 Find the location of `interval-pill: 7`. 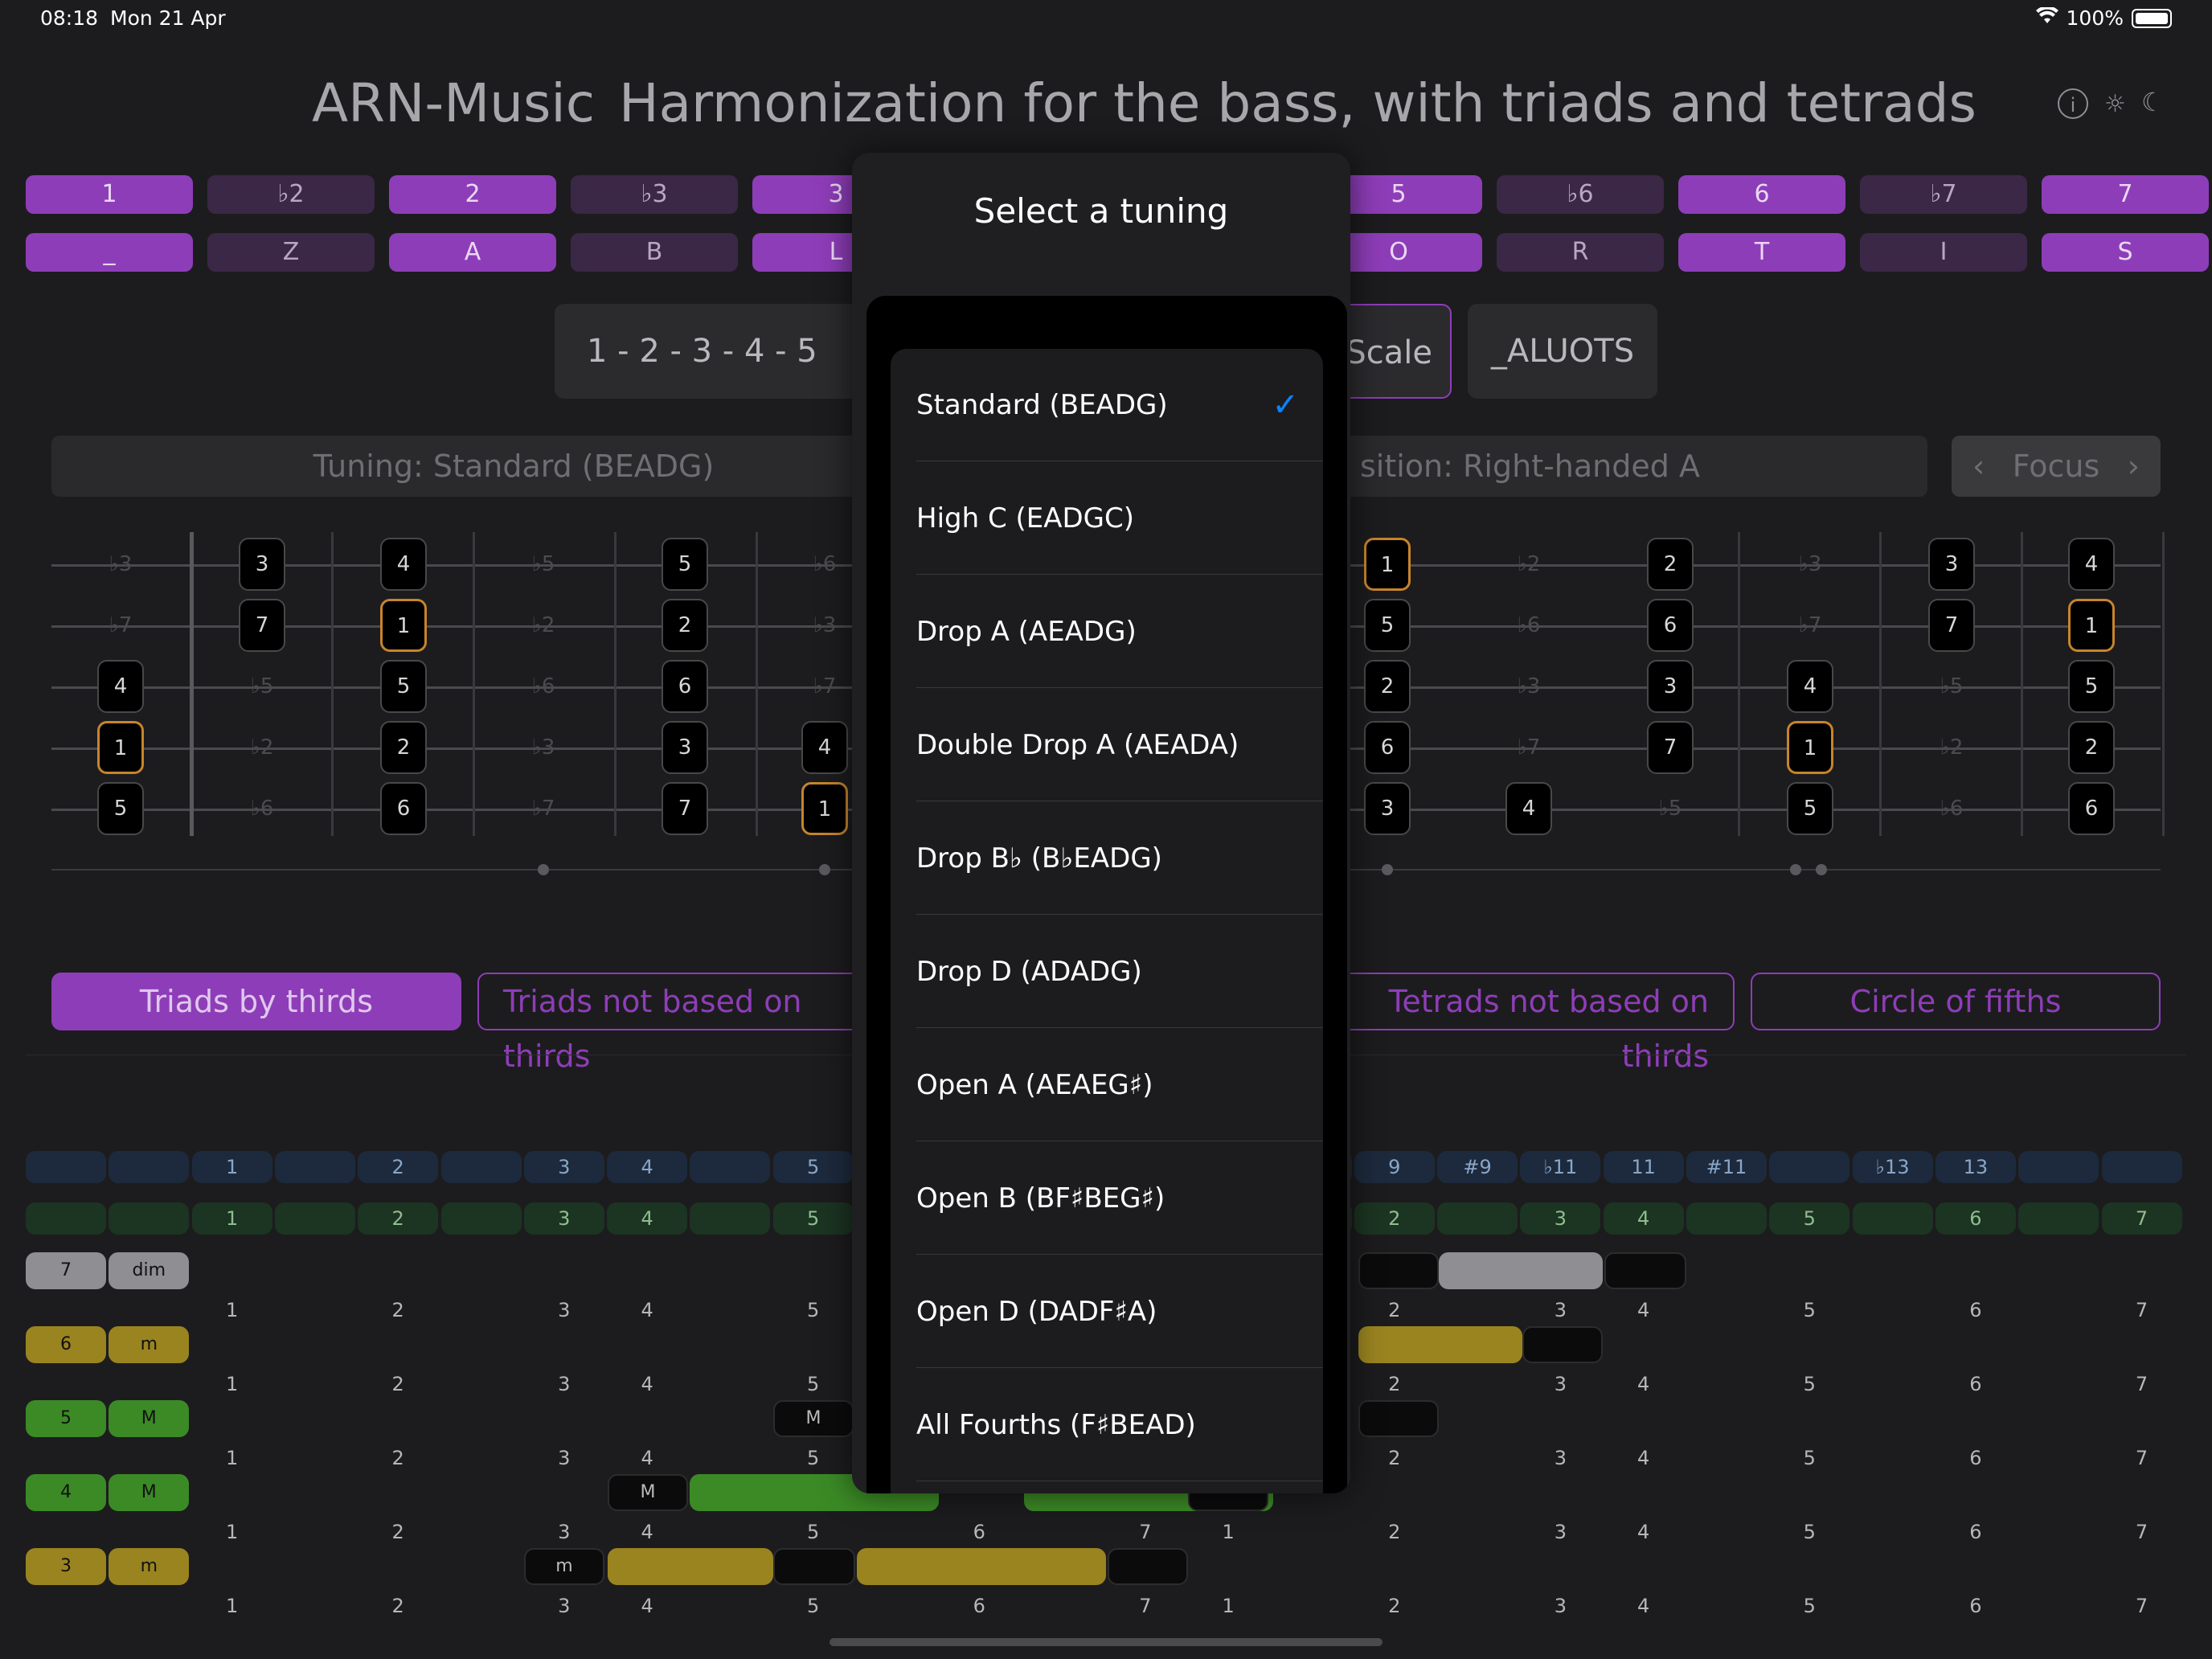

interval-pill: 7 is located at coordinates (2125, 194).